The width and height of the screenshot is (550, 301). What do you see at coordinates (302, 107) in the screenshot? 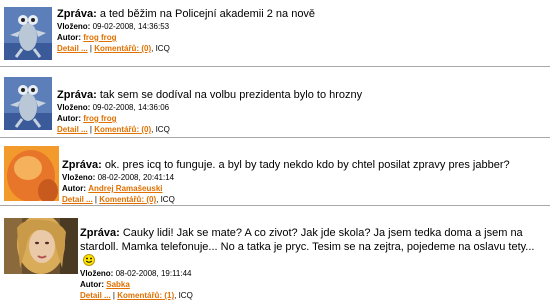
I see `posted-line: Vloženo: 09-02-2008, 14:36:06` at bounding box center [302, 107].